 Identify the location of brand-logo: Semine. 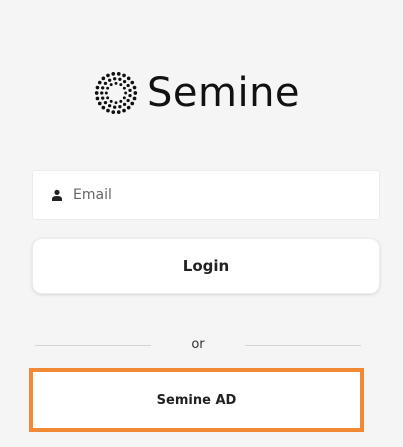
(196, 93).